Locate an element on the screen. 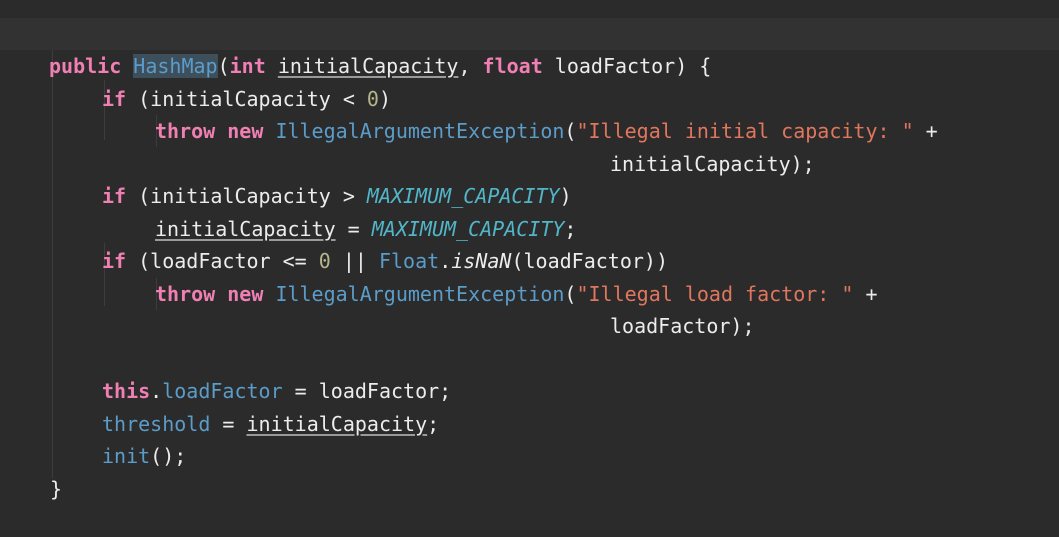  code-line: if (initialCapacity < 0) is located at coordinates (529, 81).